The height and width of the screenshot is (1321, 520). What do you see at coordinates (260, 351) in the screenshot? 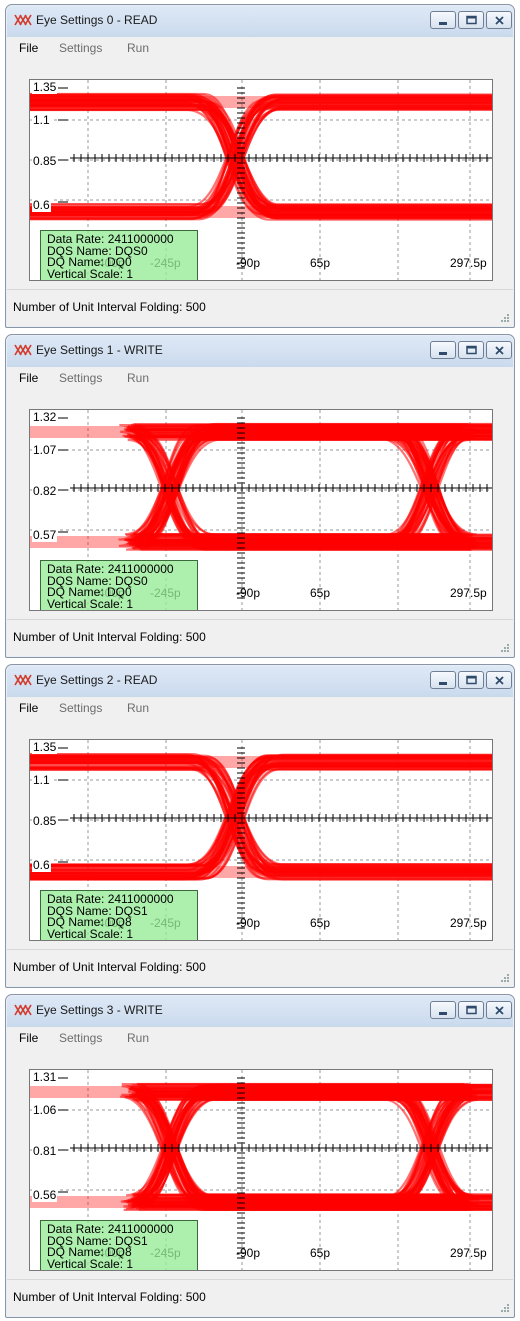
I see `title-bar: Eye Settings 1 - WRITE` at bounding box center [260, 351].